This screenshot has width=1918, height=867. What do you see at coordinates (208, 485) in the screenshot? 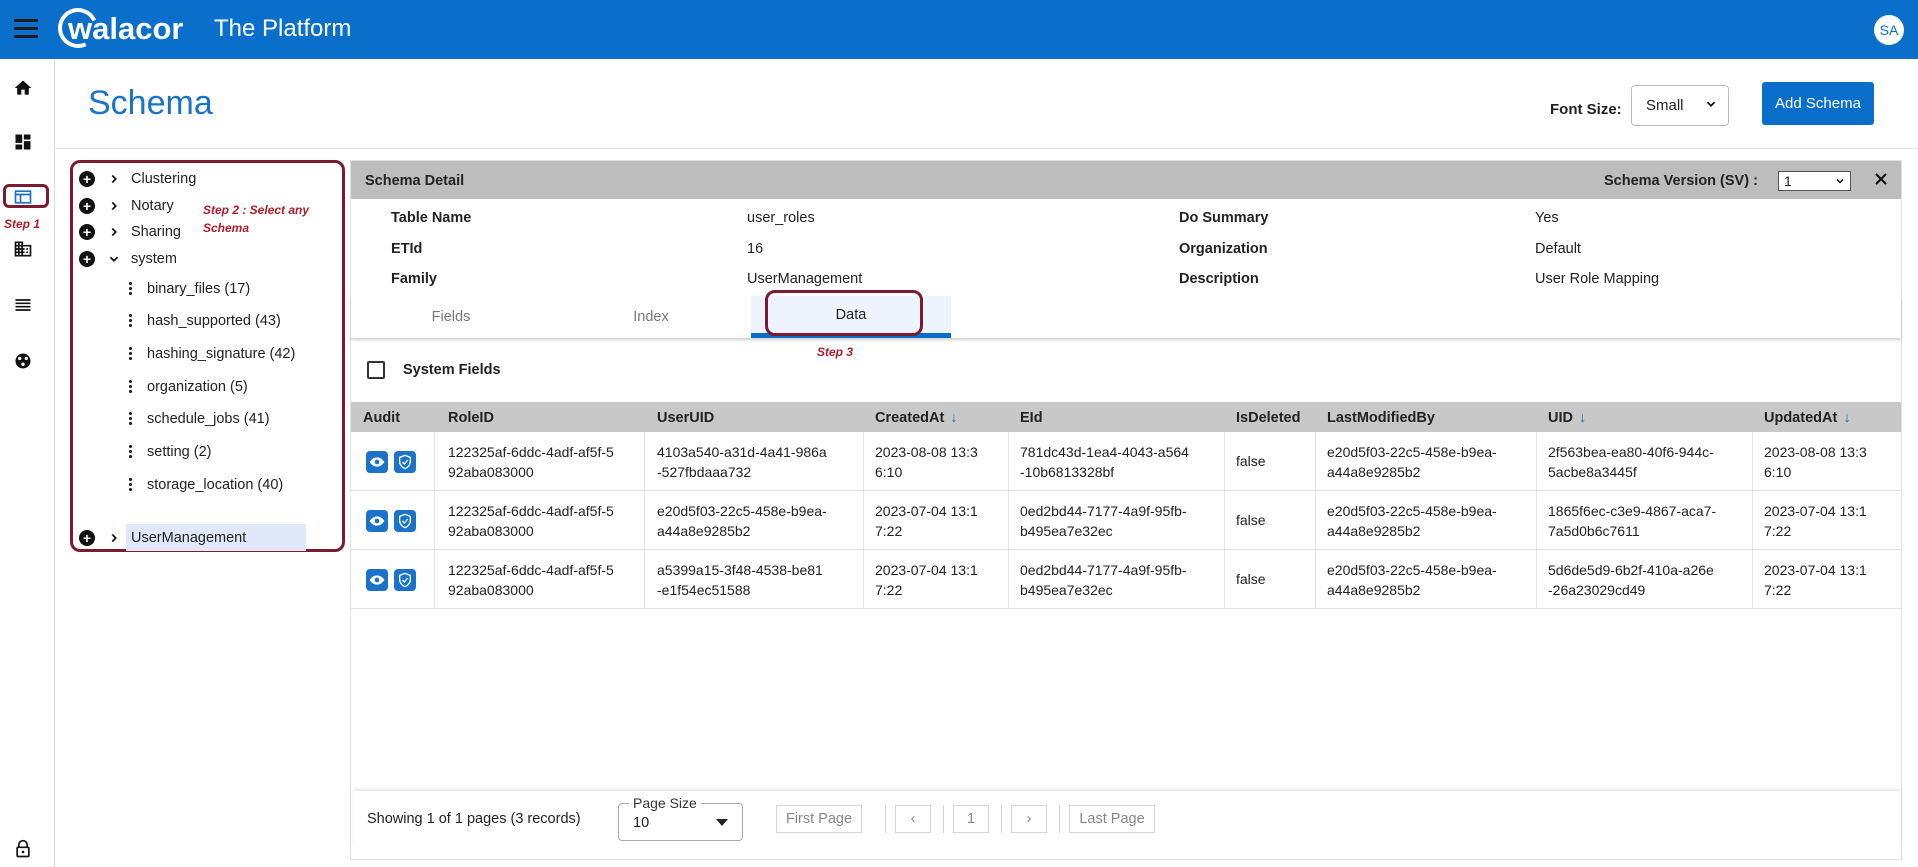
I see `tree-child-item: storage_location (40)` at bounding box center [208, 485].